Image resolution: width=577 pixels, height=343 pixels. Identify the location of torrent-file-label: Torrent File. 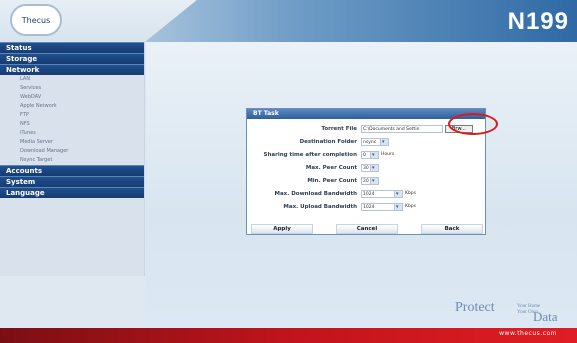
(339, 128).